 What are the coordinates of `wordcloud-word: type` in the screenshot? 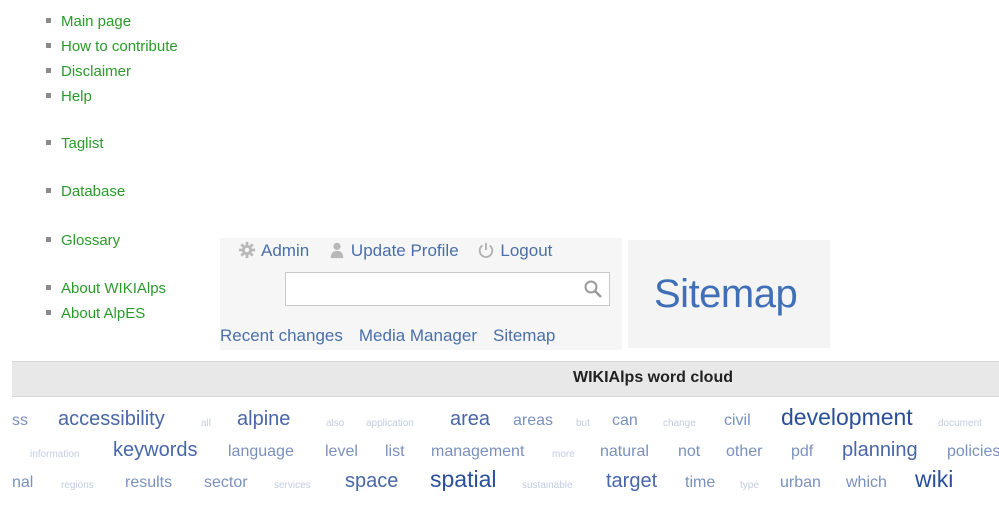 It's located at (749, 486).